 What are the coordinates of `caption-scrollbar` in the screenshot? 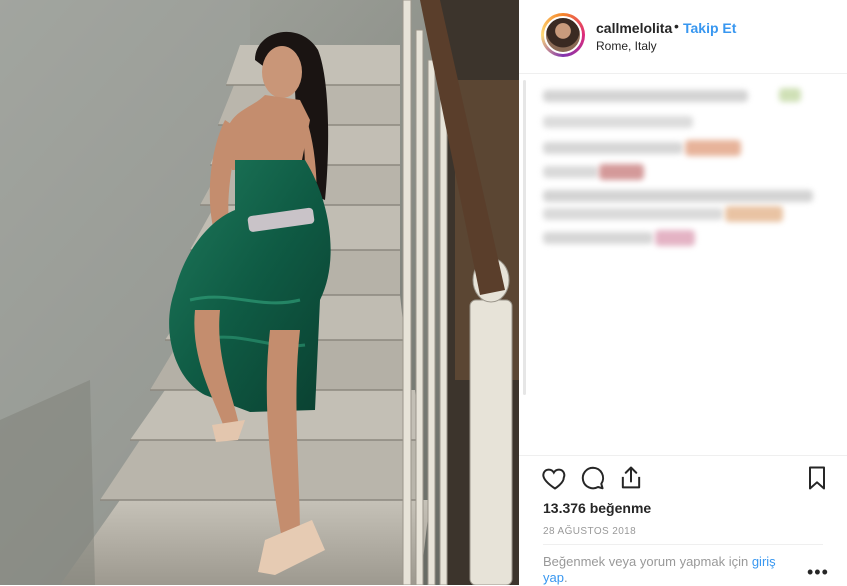 It's located at (524, 237).